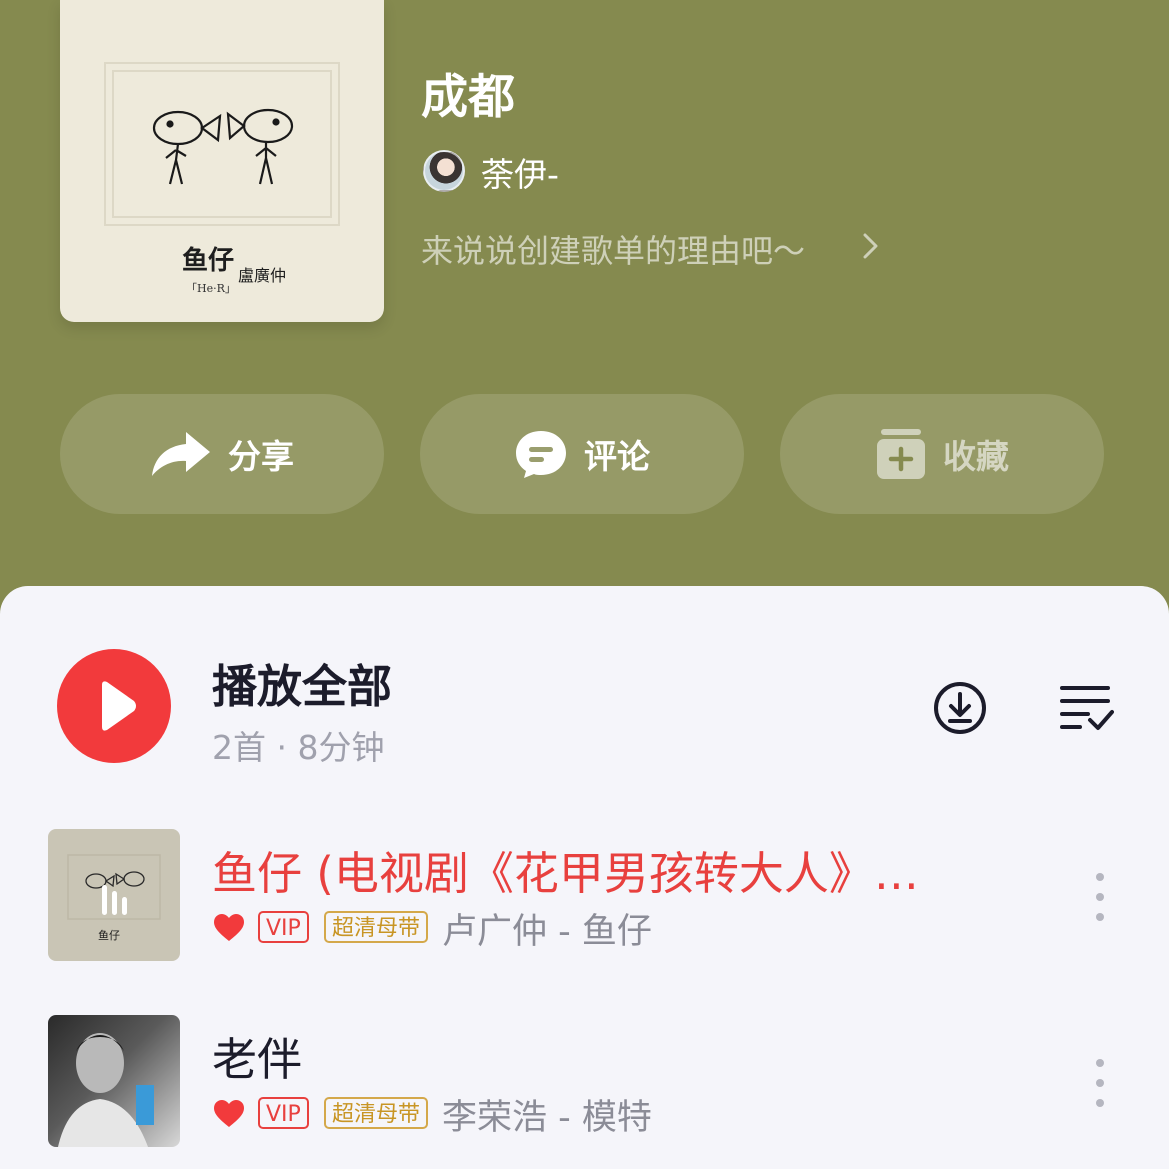 The image size is (1169, 1169). Describe the element at coordinates (582, 454) in the screenshot. I see `comment-button: 评论` at that location.